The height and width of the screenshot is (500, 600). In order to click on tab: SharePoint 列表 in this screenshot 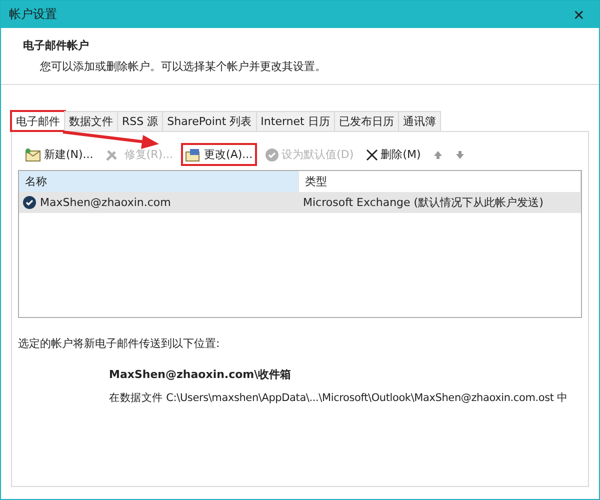, I will do `click(209, 121)`.